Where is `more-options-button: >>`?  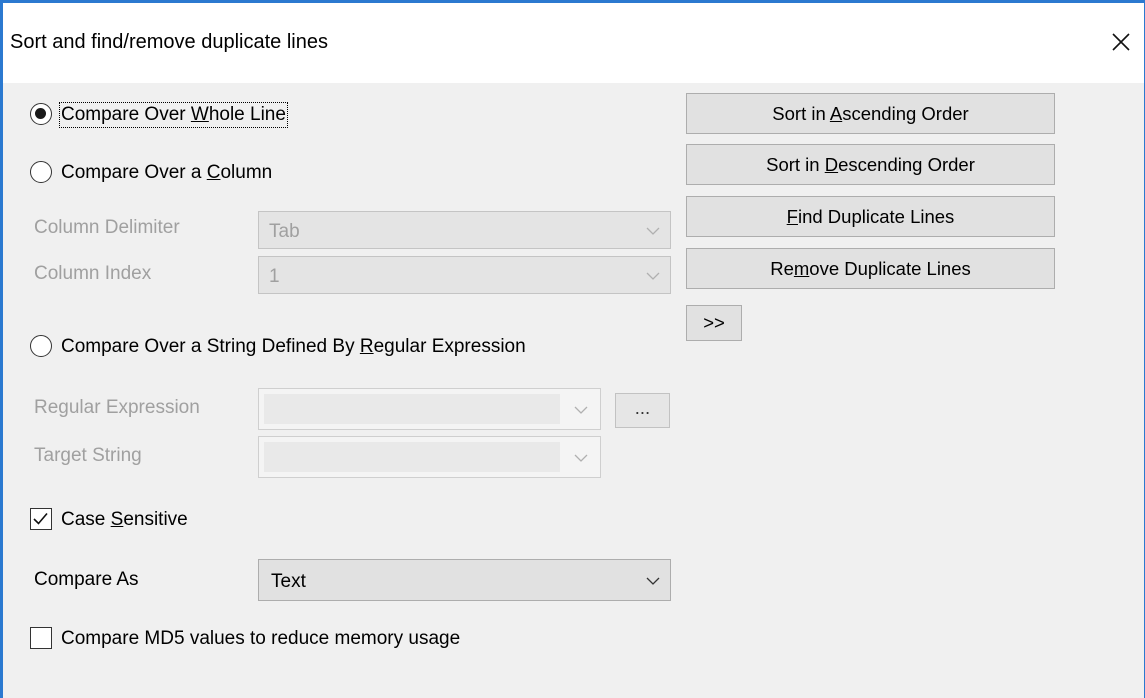 more-options-button: >> is located at coordinates (714, 323).